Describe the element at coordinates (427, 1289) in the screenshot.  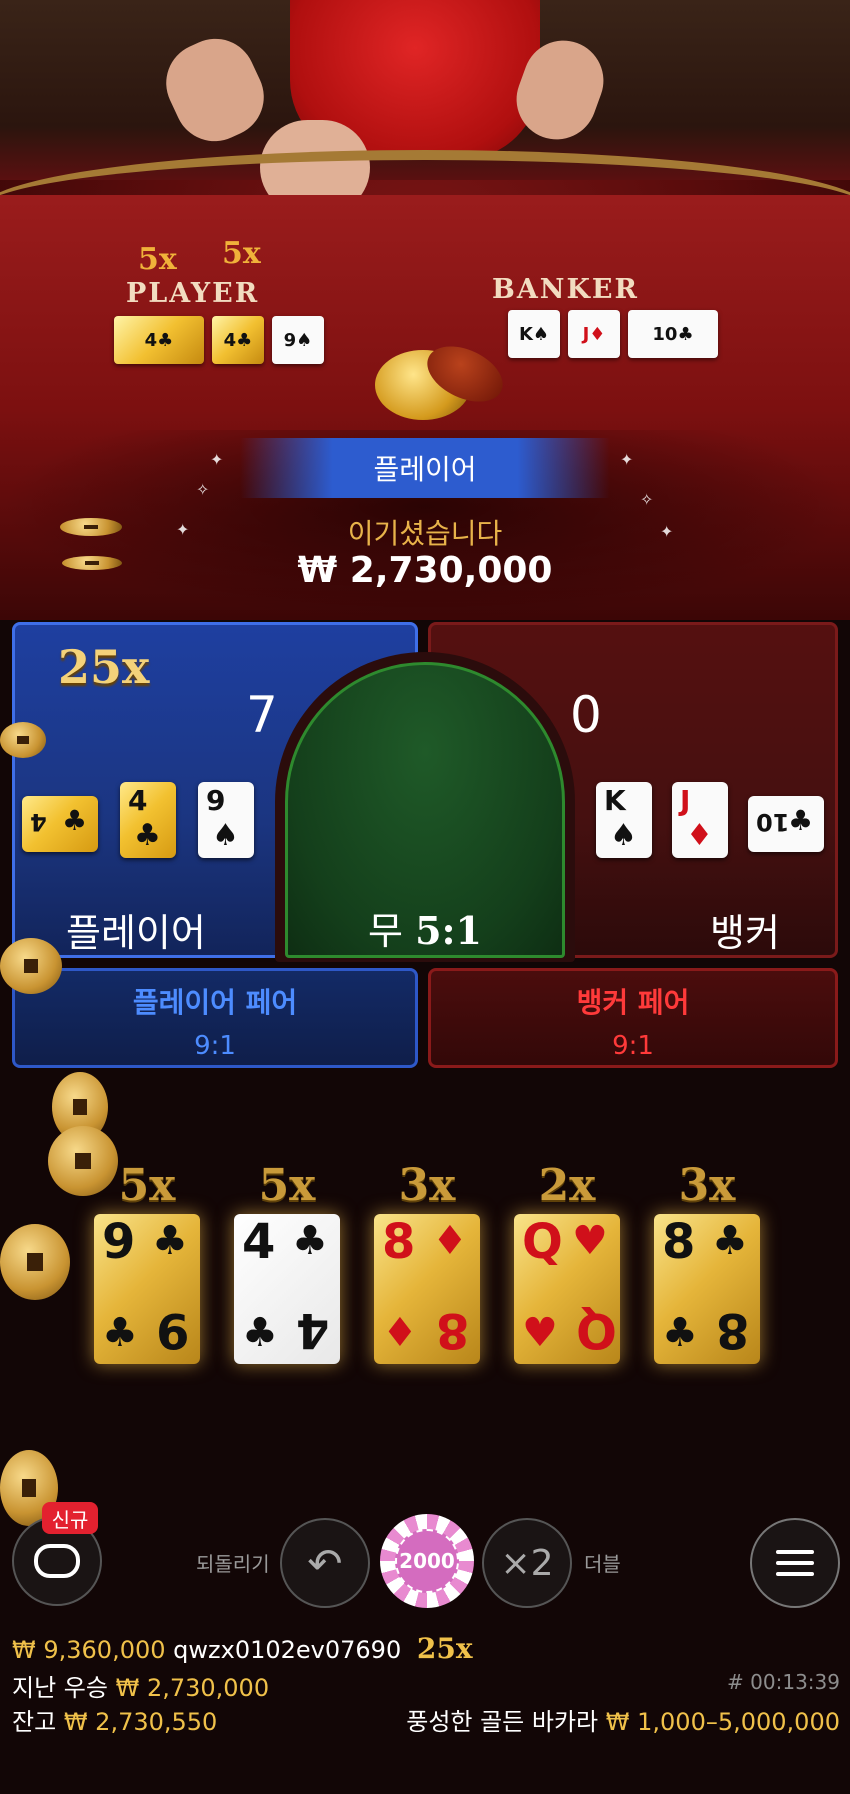
I see `lightning-card: 8 ♦ ♦ 8` at that location.